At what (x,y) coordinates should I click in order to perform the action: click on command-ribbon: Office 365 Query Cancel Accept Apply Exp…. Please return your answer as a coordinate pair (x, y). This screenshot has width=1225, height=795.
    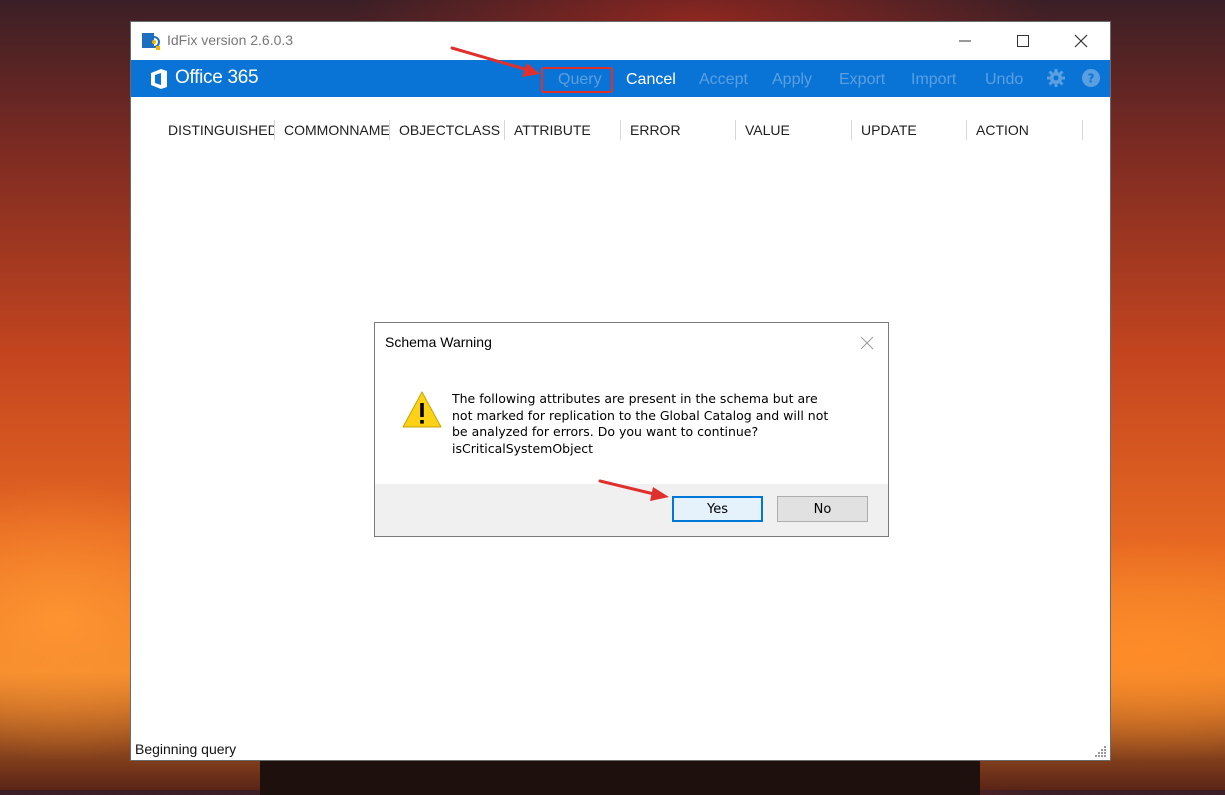
    Looking at the image, I should click on (620, 78).